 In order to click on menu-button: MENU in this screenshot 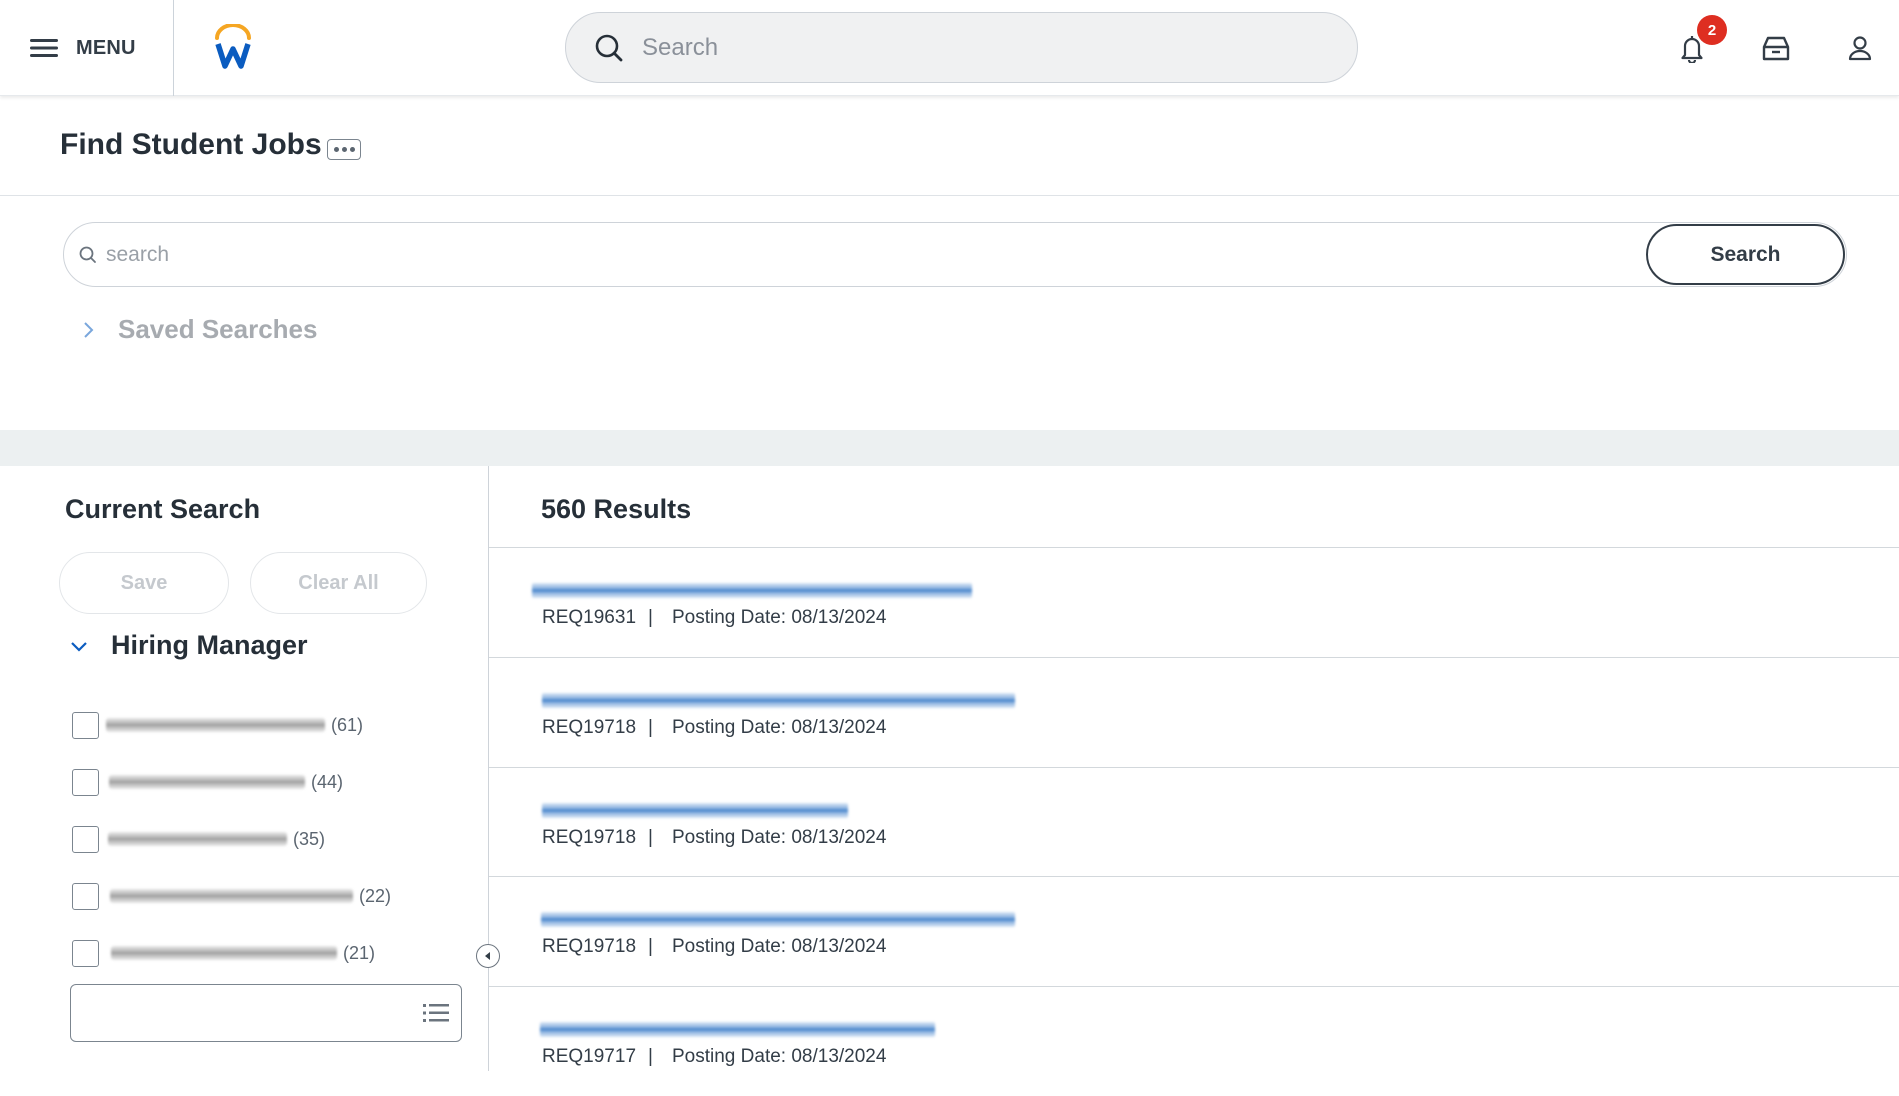, I will do `click(83, 48)`.